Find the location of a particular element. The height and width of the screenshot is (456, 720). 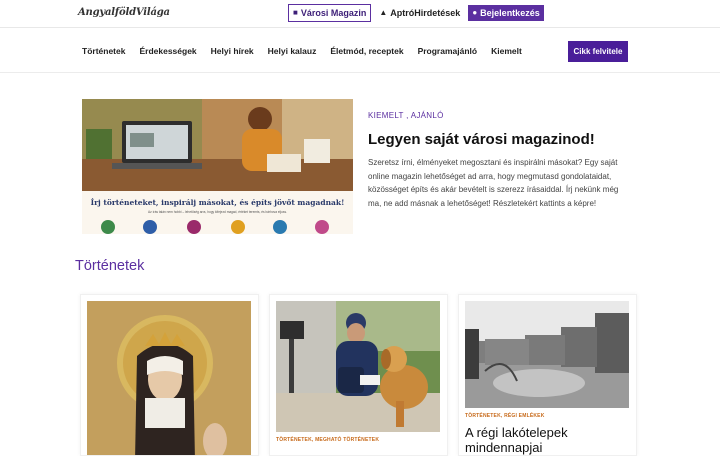

hero-category: KIEMELT , AJÁNLÓ is located at coordinates (406, 115).